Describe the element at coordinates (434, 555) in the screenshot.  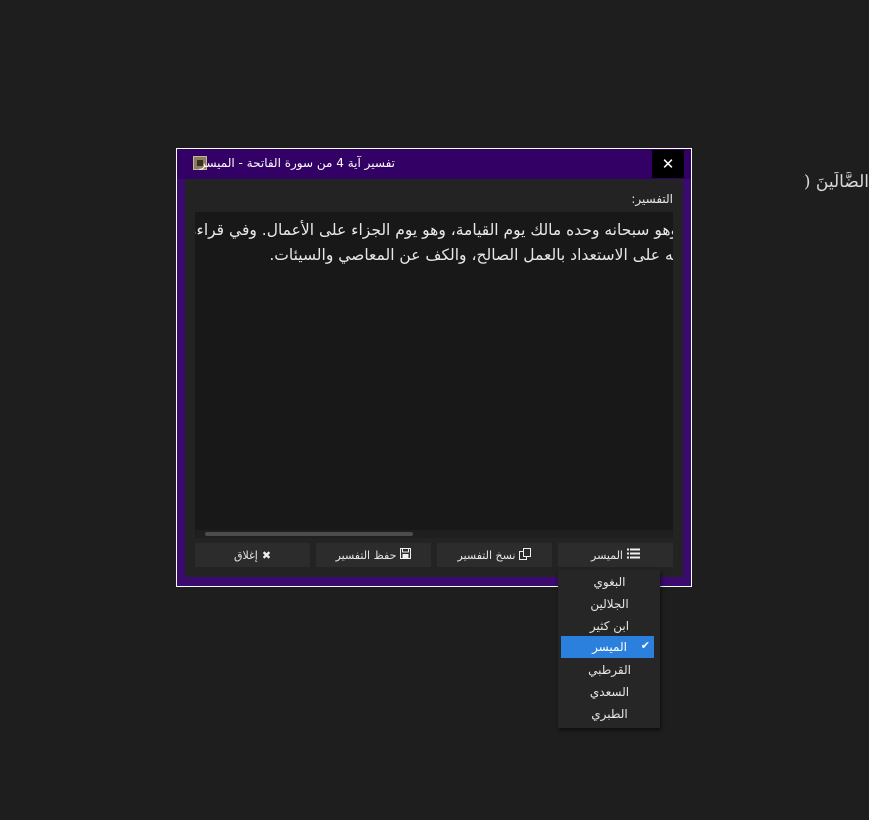
I see `button-row: ✖ إغلاق حفظ التفسير نسخ التفسير الميسر` at that location.